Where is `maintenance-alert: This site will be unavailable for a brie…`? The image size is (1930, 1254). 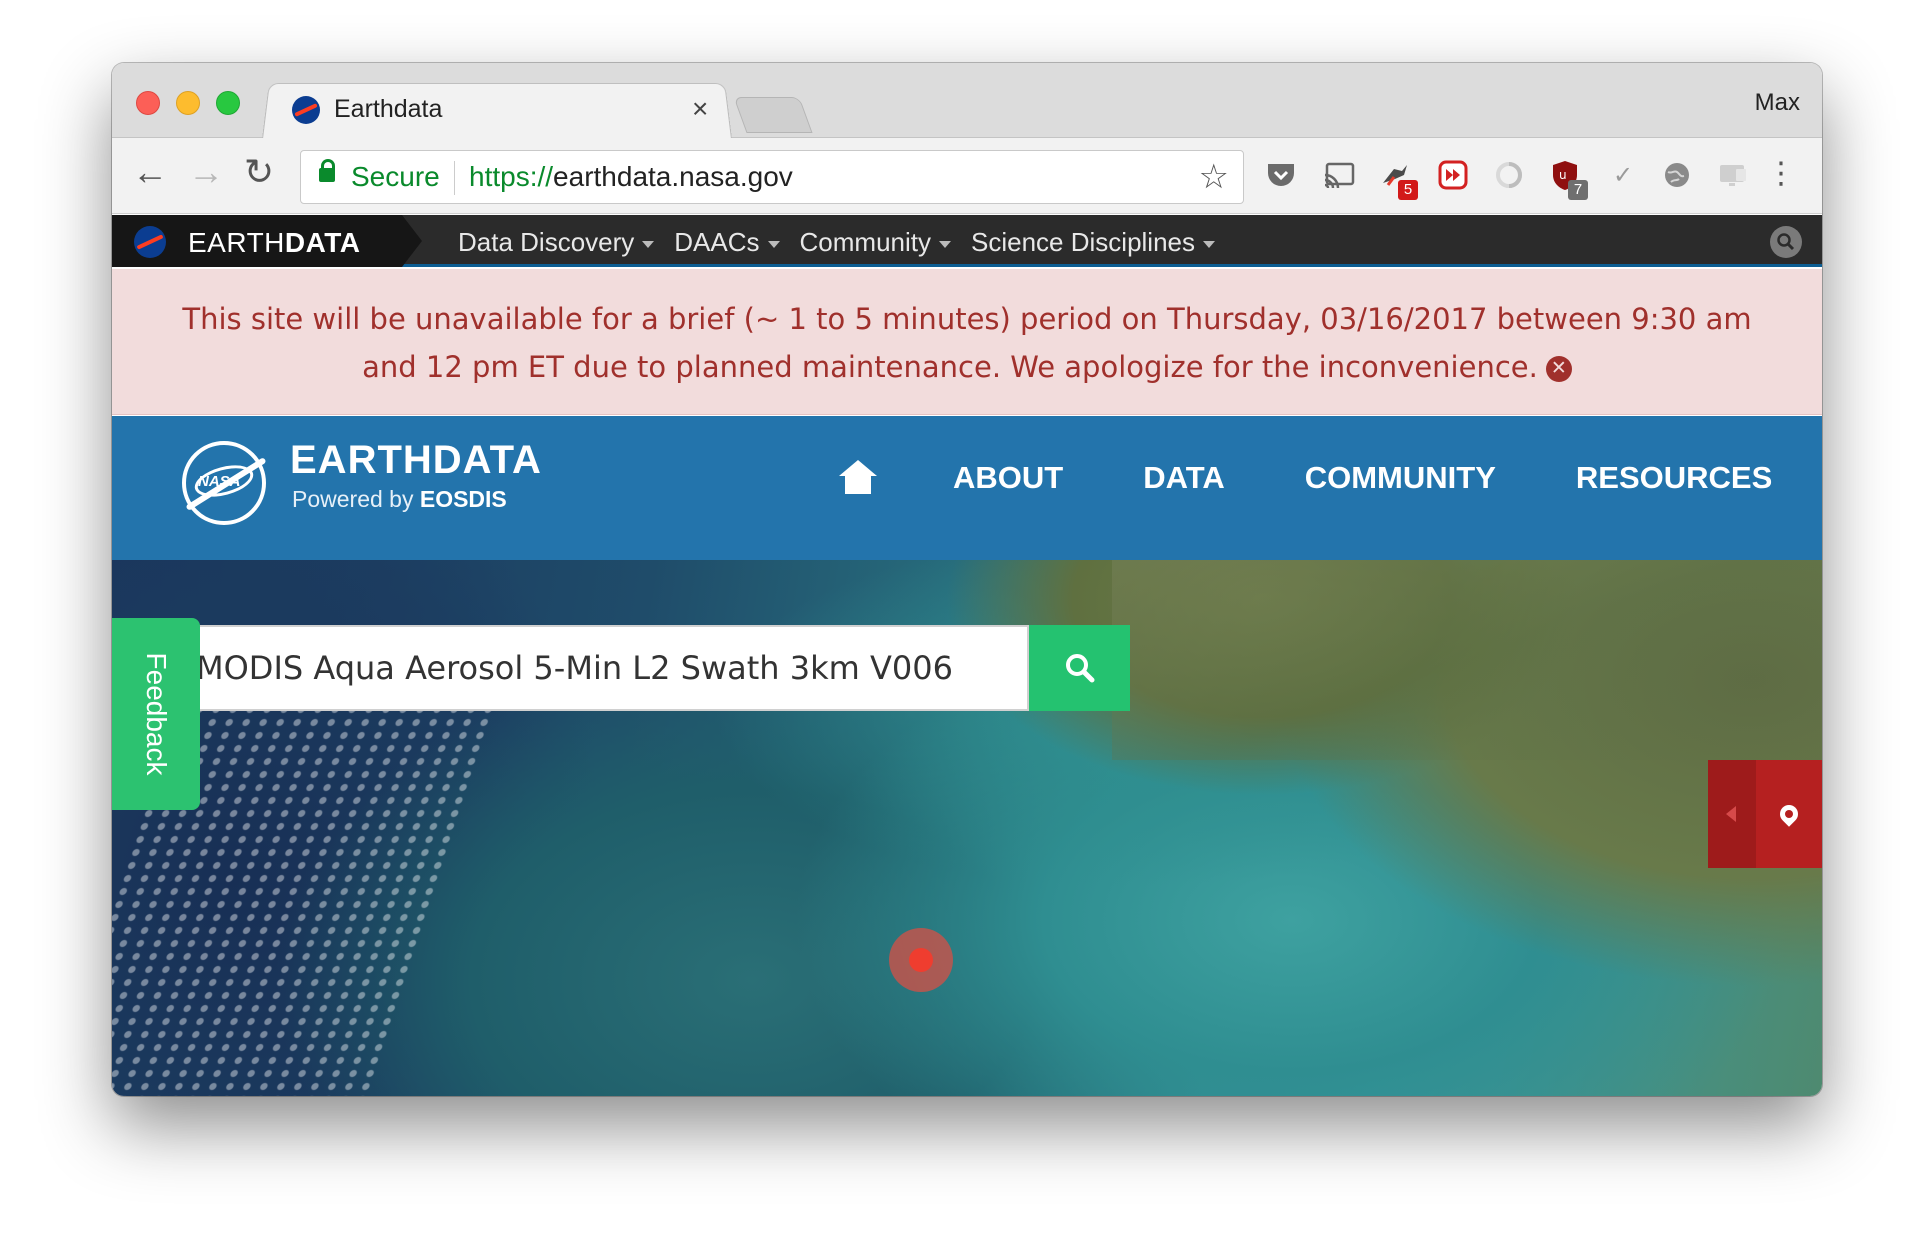 maintenance-alert: This site will be unavailable for a brie… is located at coordinates (967, 342).